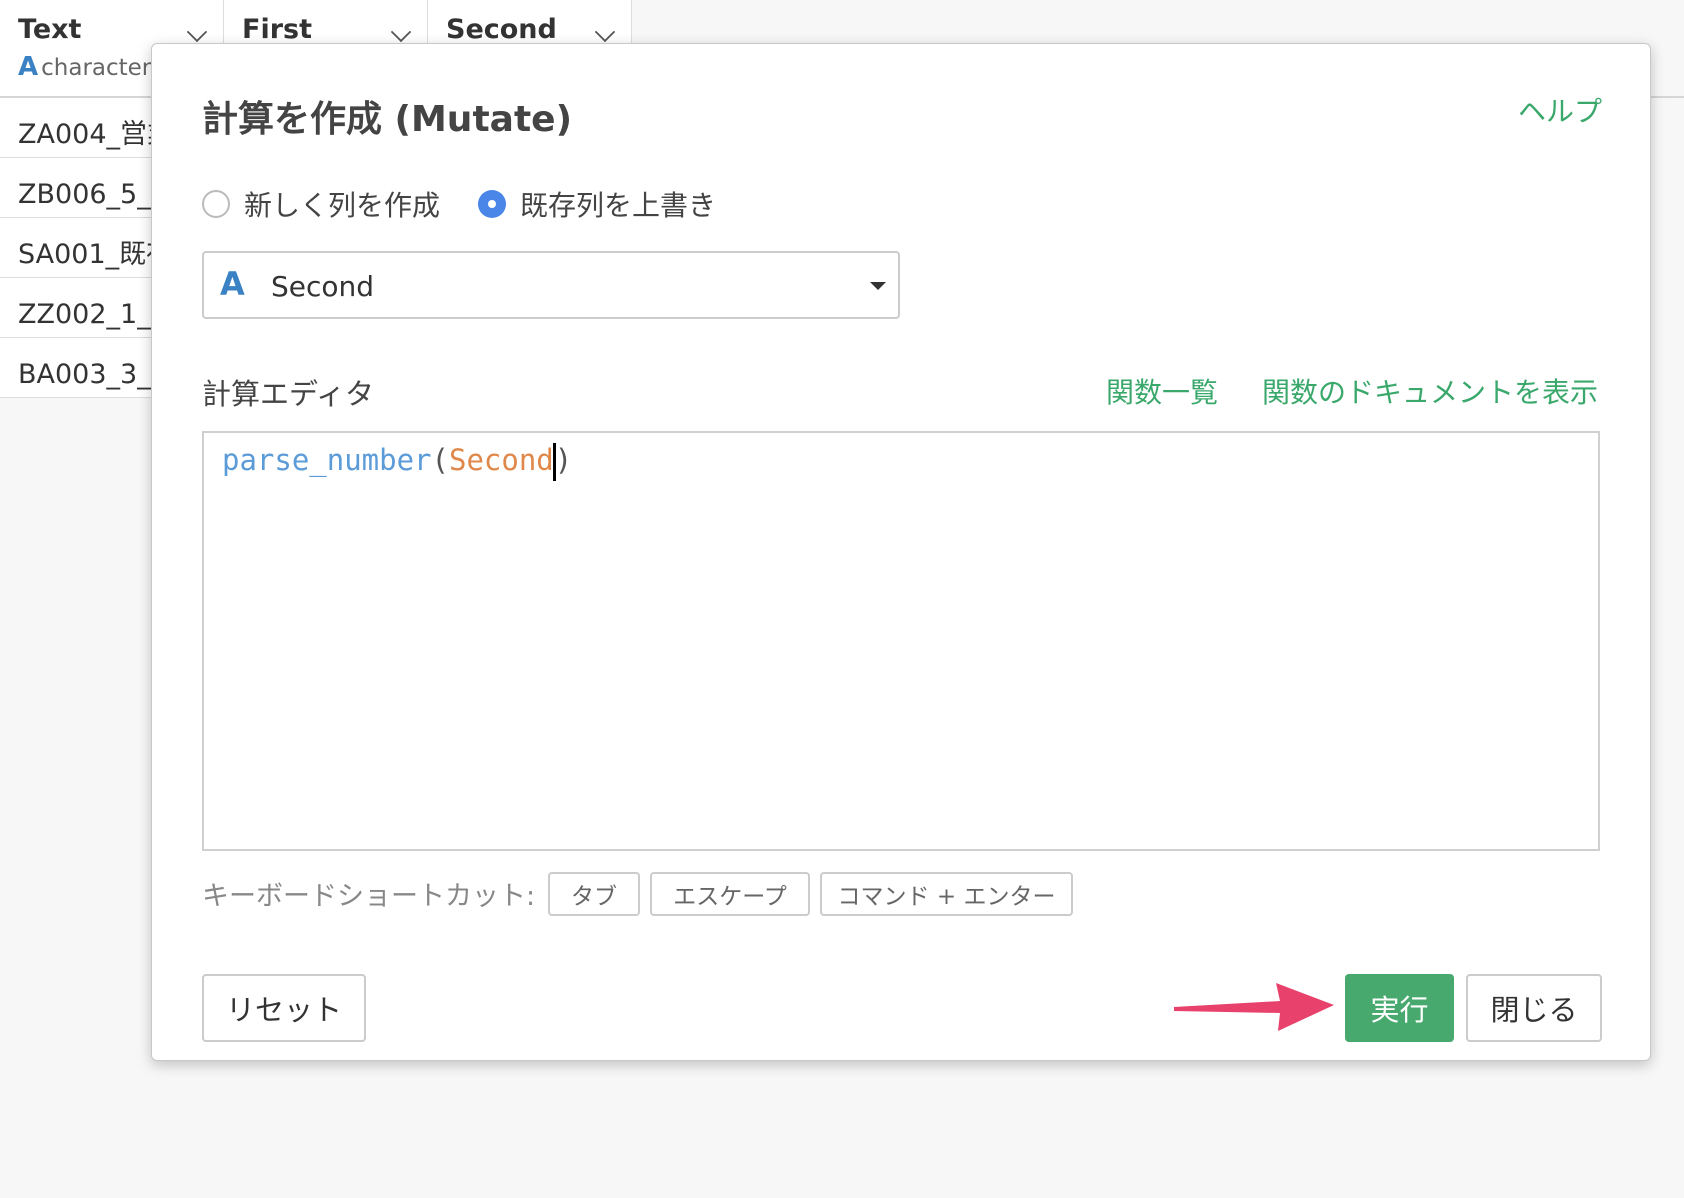  Describe the element at coordinates (730, 894) in the screenshot. I see `shortcut-escape: エスケープ` at that location.